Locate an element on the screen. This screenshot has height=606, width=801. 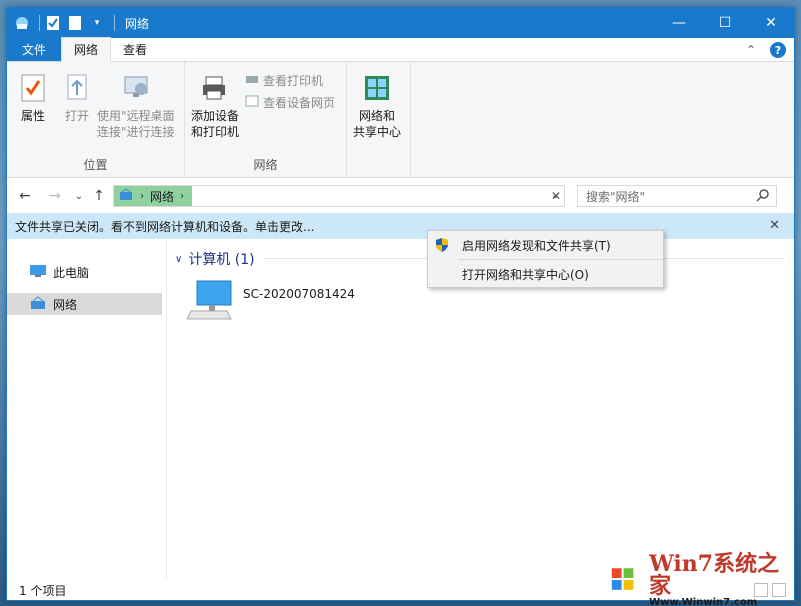
view-printers-button: 查看打印机 is located at coordinates (284, 80).